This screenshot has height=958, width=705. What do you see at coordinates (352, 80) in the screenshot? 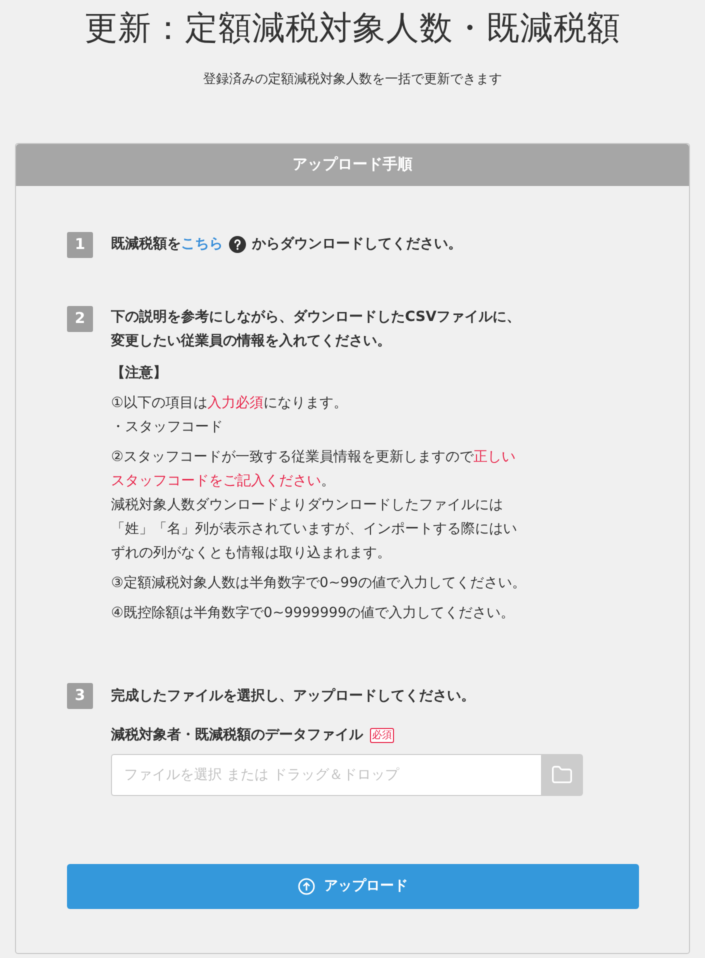
I see `page-subtitle: 登録済みの定額減税対象人数を一括で更新できます` at bounding box center [352, 80].